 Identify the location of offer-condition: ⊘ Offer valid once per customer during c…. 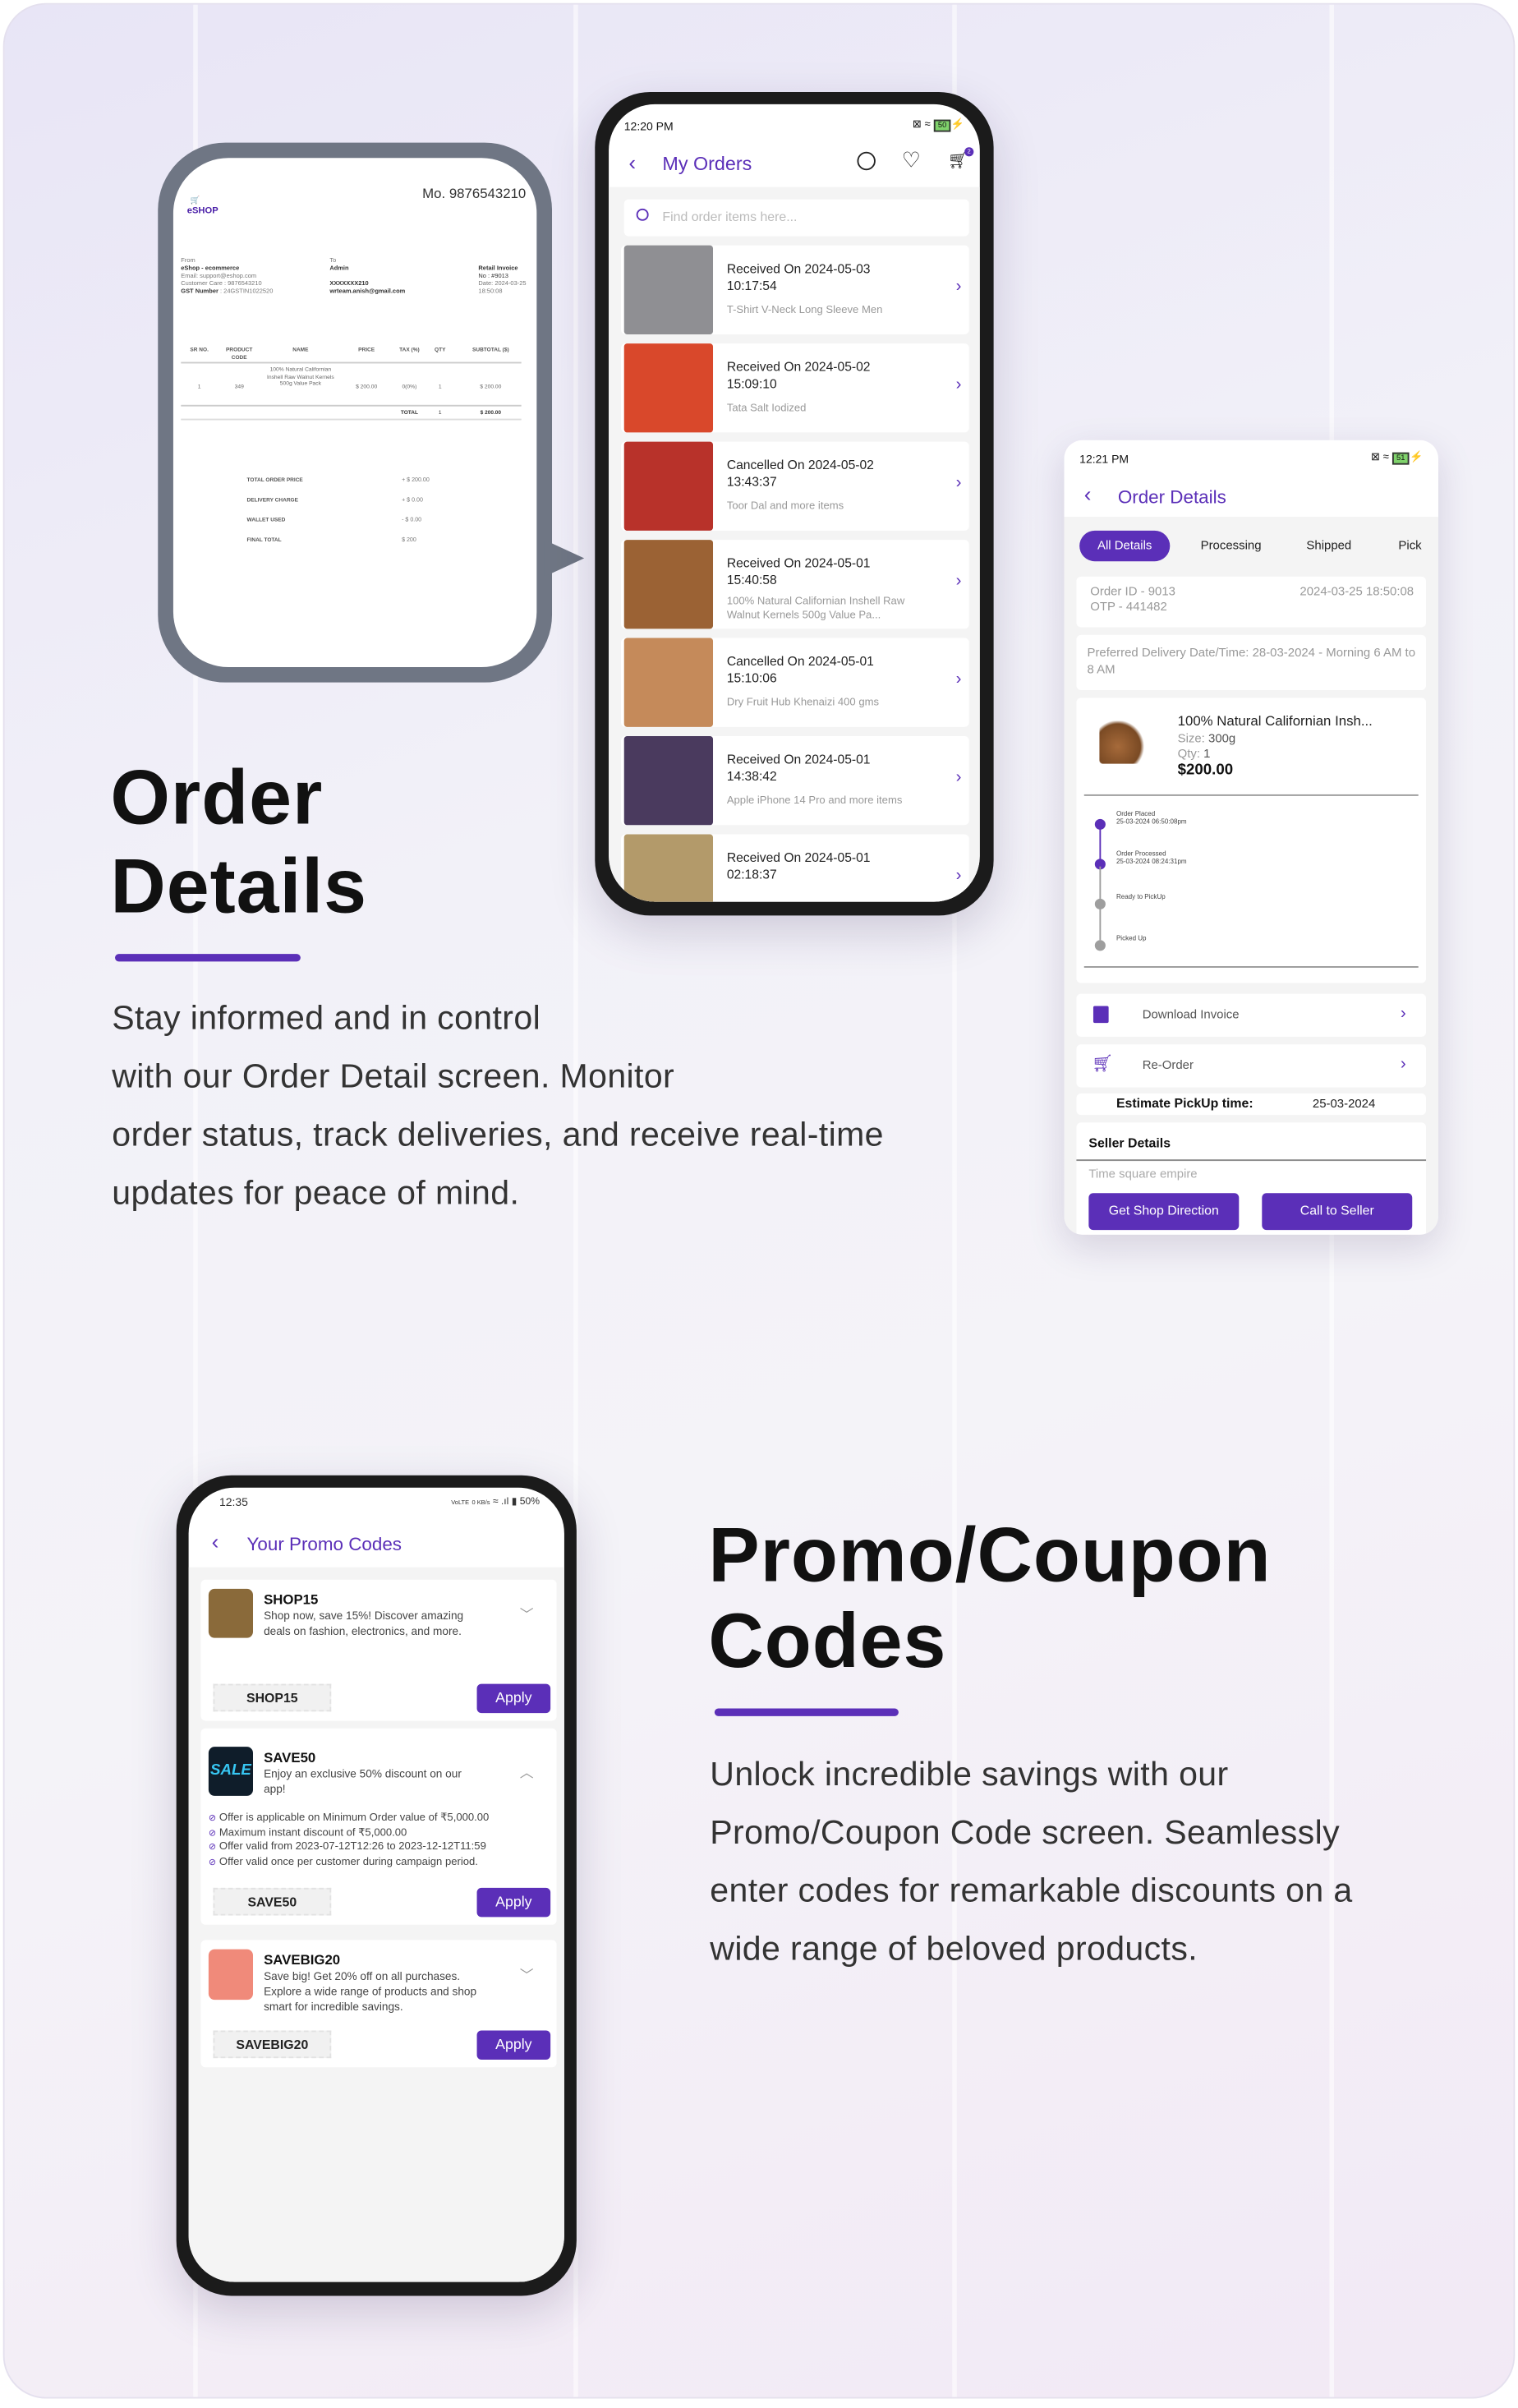
(343, 1864).